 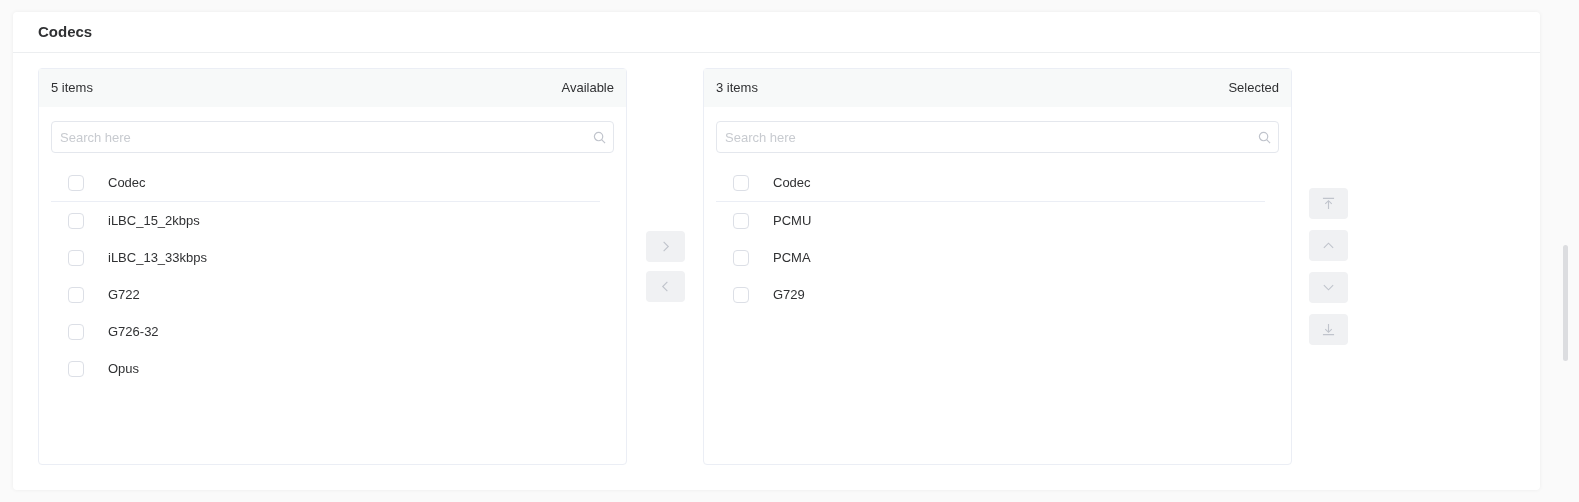 What do you see at coordinates (124, 294) in the screenshot?
I see `list-item-label: G722` at bounding box center [124, 294].